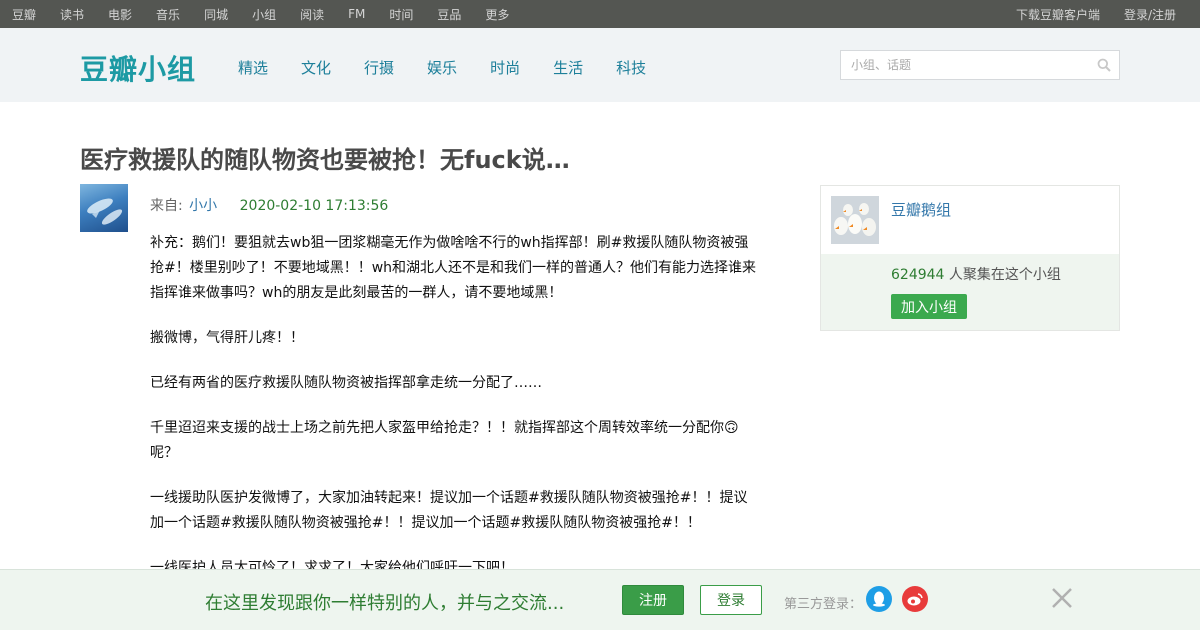  What do you see at coordinates (961, 65) in the screenshot?
I see `search-input` at bounding box center [961, 65].